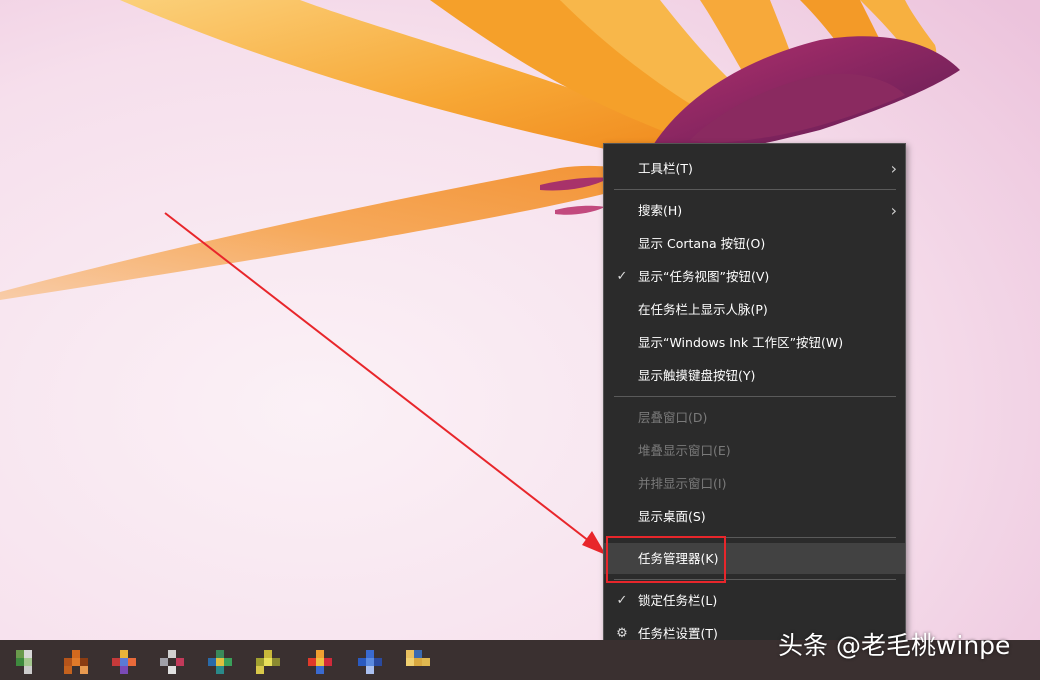 The width and height of the screenshot is (1040, 680). What do you see at coordinates (665, 168) in the screenshot?
I see `menu-item-label: 工具栏(T)` at bounding box center [665, 168].